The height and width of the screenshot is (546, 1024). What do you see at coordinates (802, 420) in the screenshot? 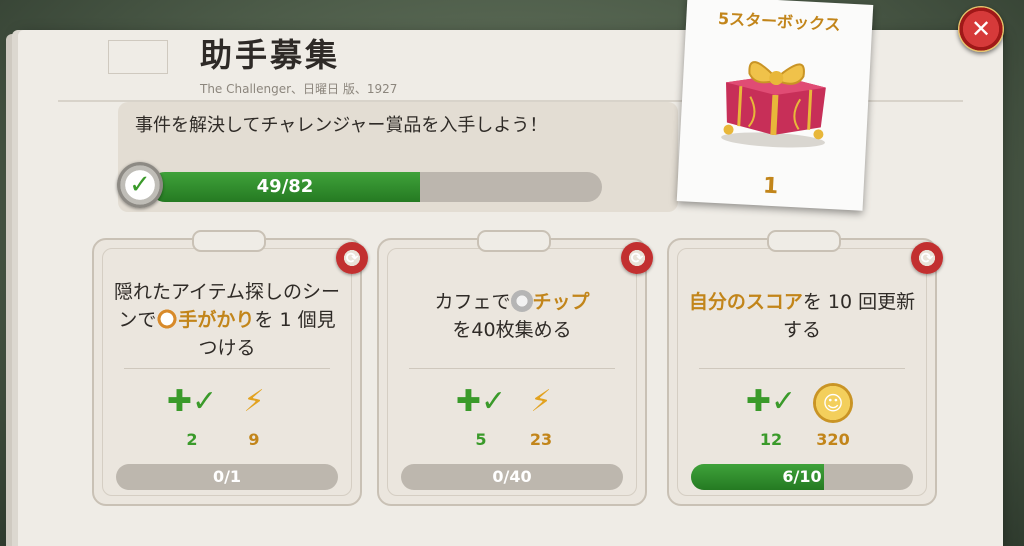
I see `reward-row: ✚✓ 12 ☺ 320` at bounding box center [802, 420].